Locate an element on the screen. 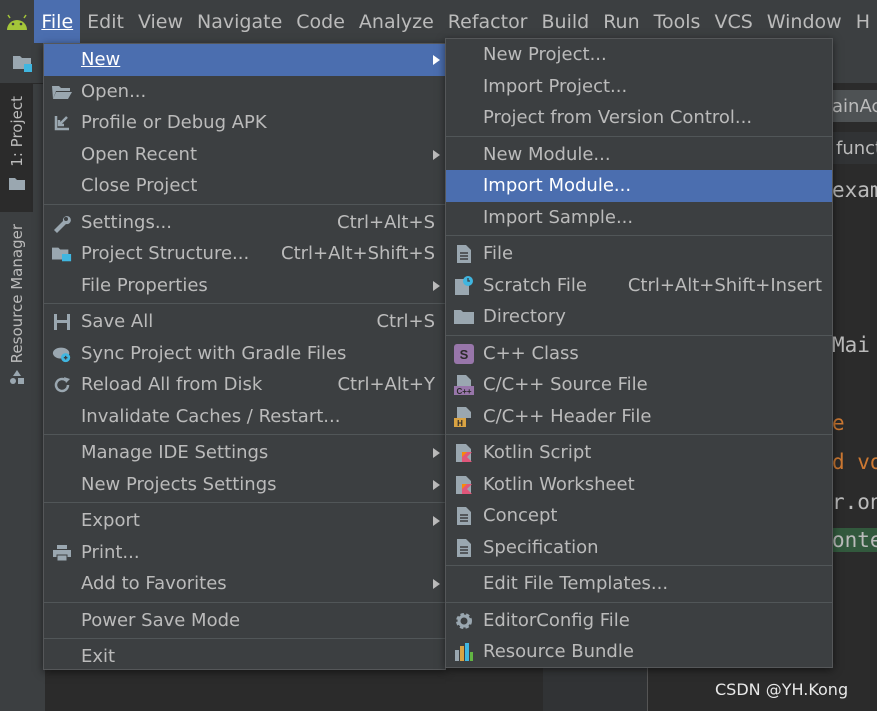 The image size is (877, 711). menu-item-label: C/C++ Source File is located at coordinates (565, 385).